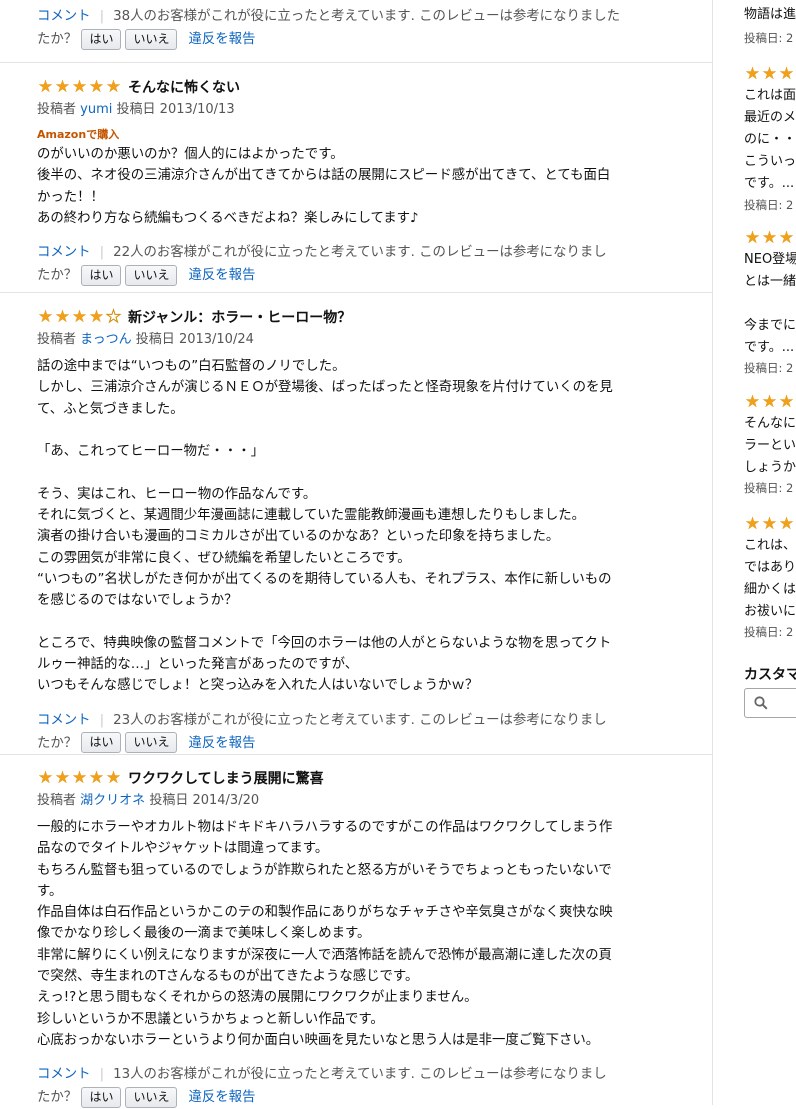 The width and height of the screenshot is (796, 1109). What do you see at coordinates (770, 675) in the screenshot?
I see `customer-reviews-search-heading: カスタマ` at bounding box center [770, 675].